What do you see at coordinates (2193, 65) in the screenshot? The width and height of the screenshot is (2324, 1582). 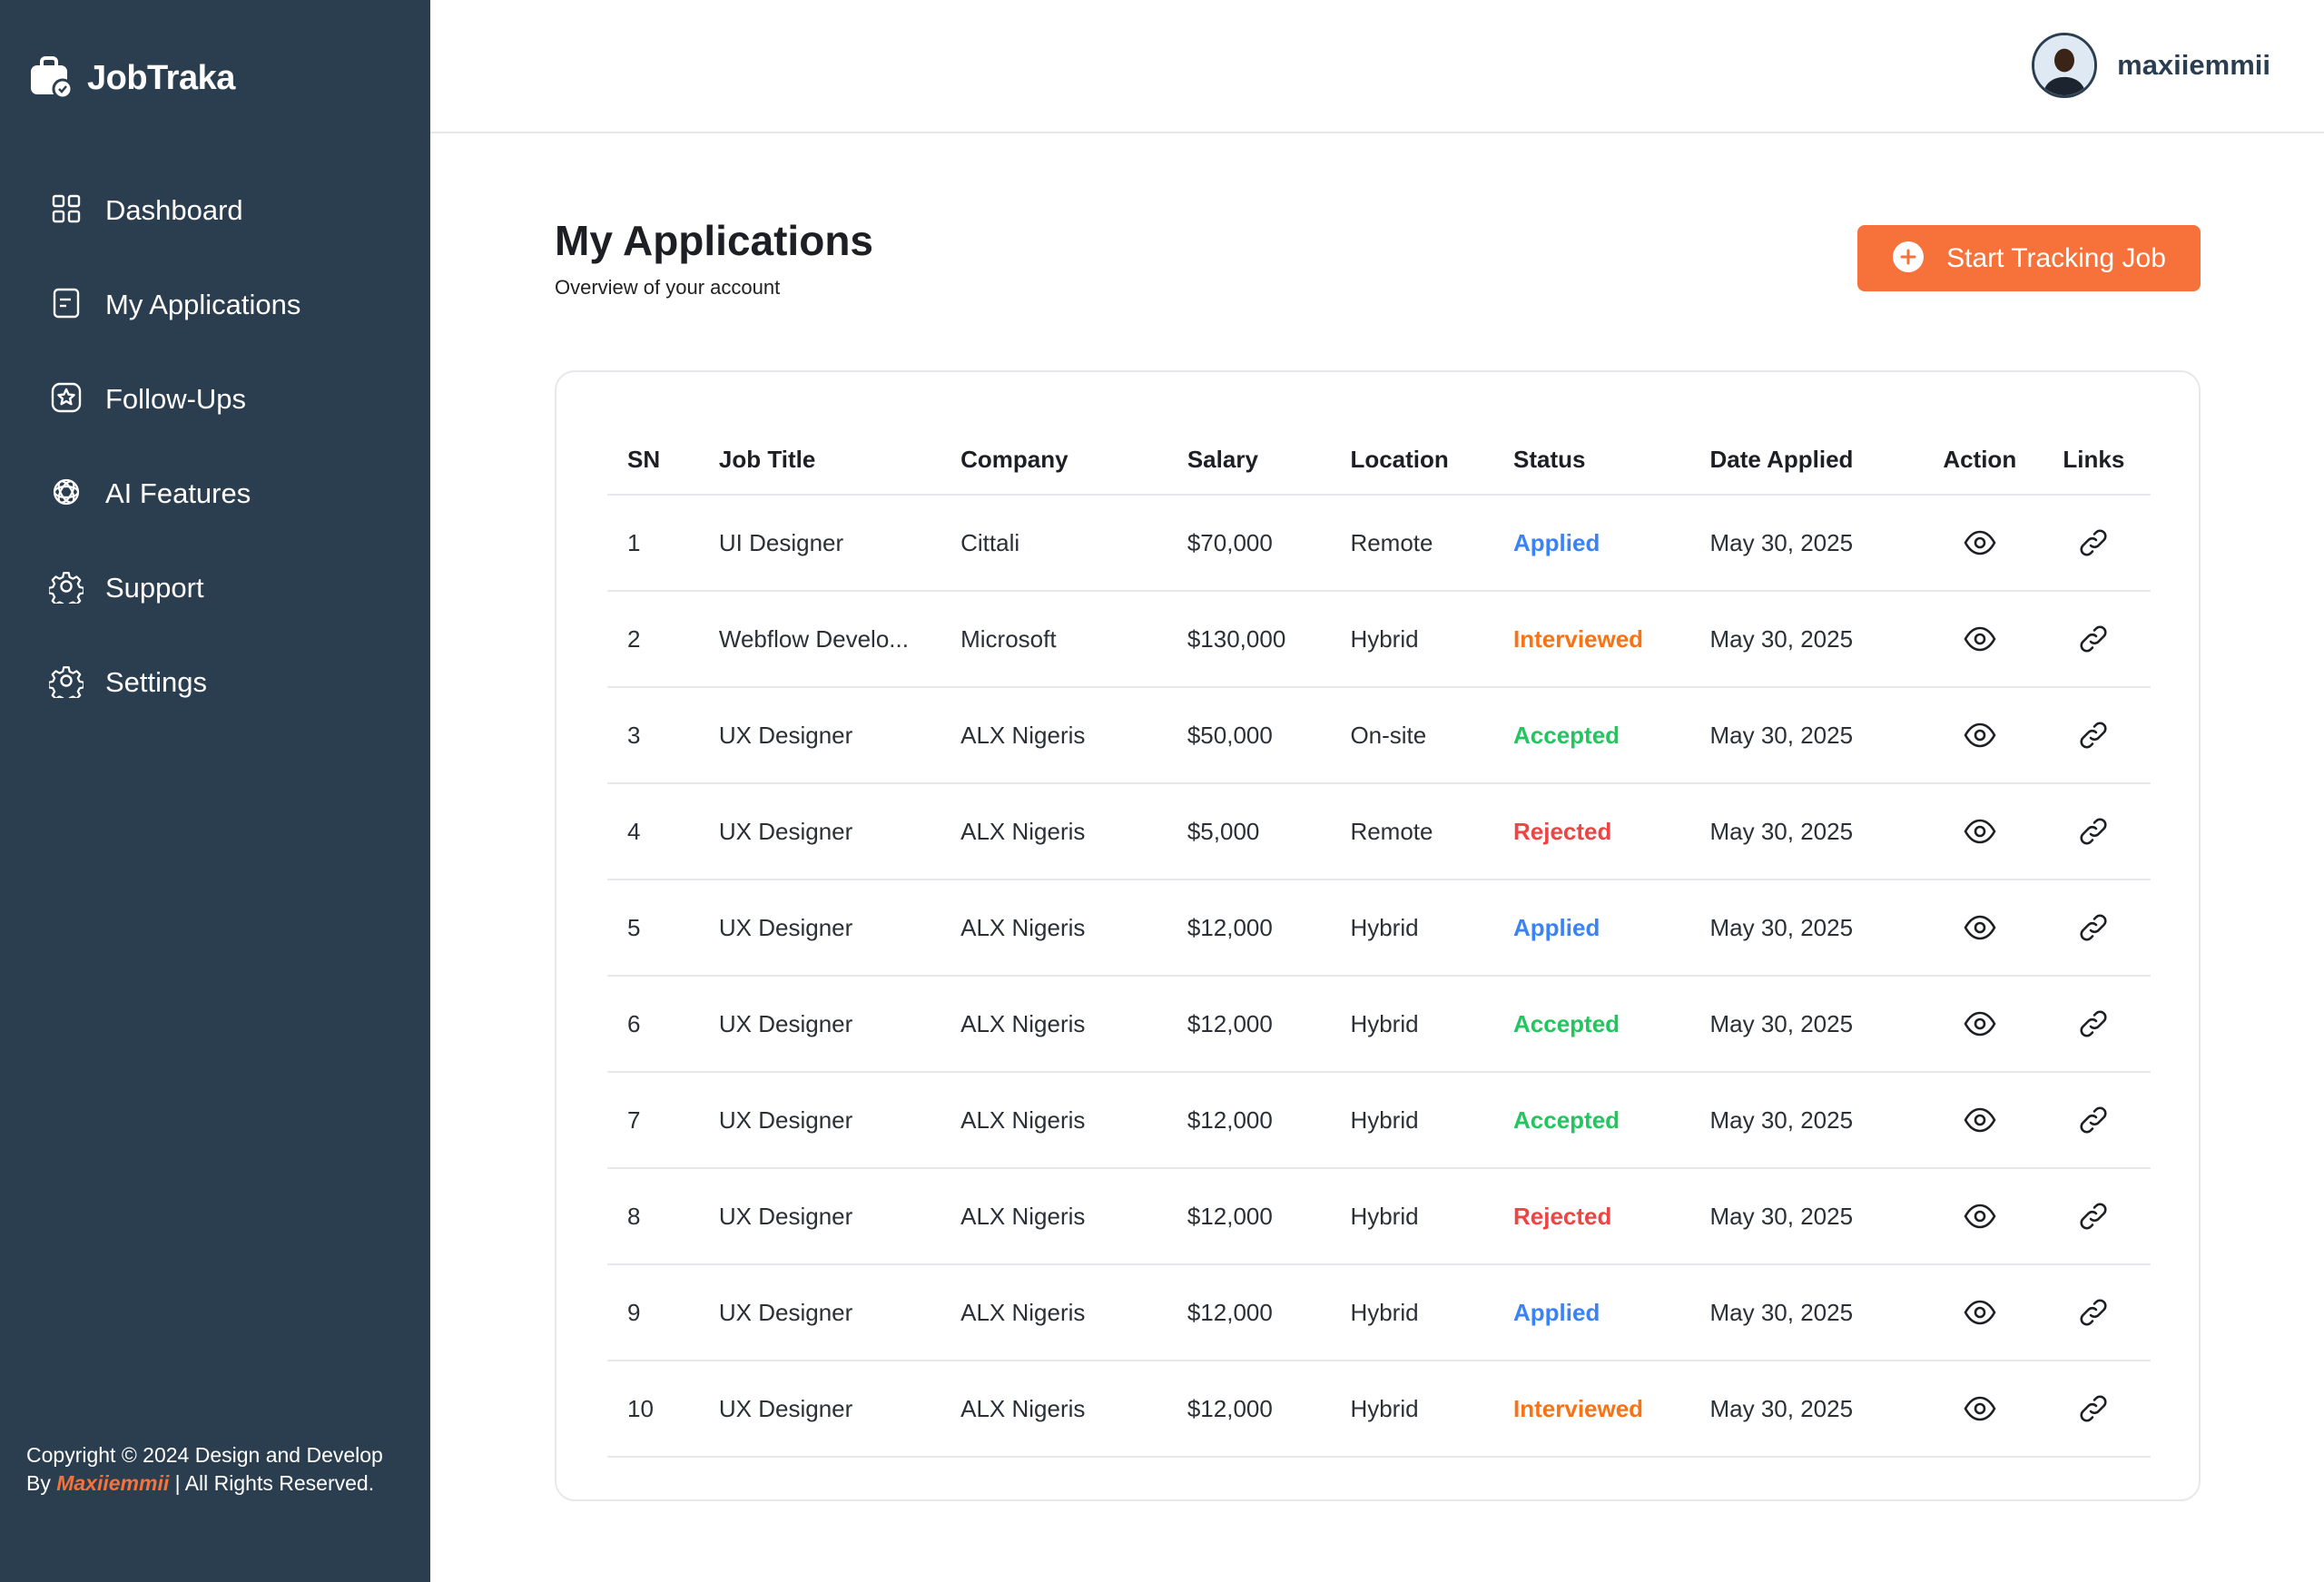 I see `username: maxiiemmii` at bounding box center [2193, 65].